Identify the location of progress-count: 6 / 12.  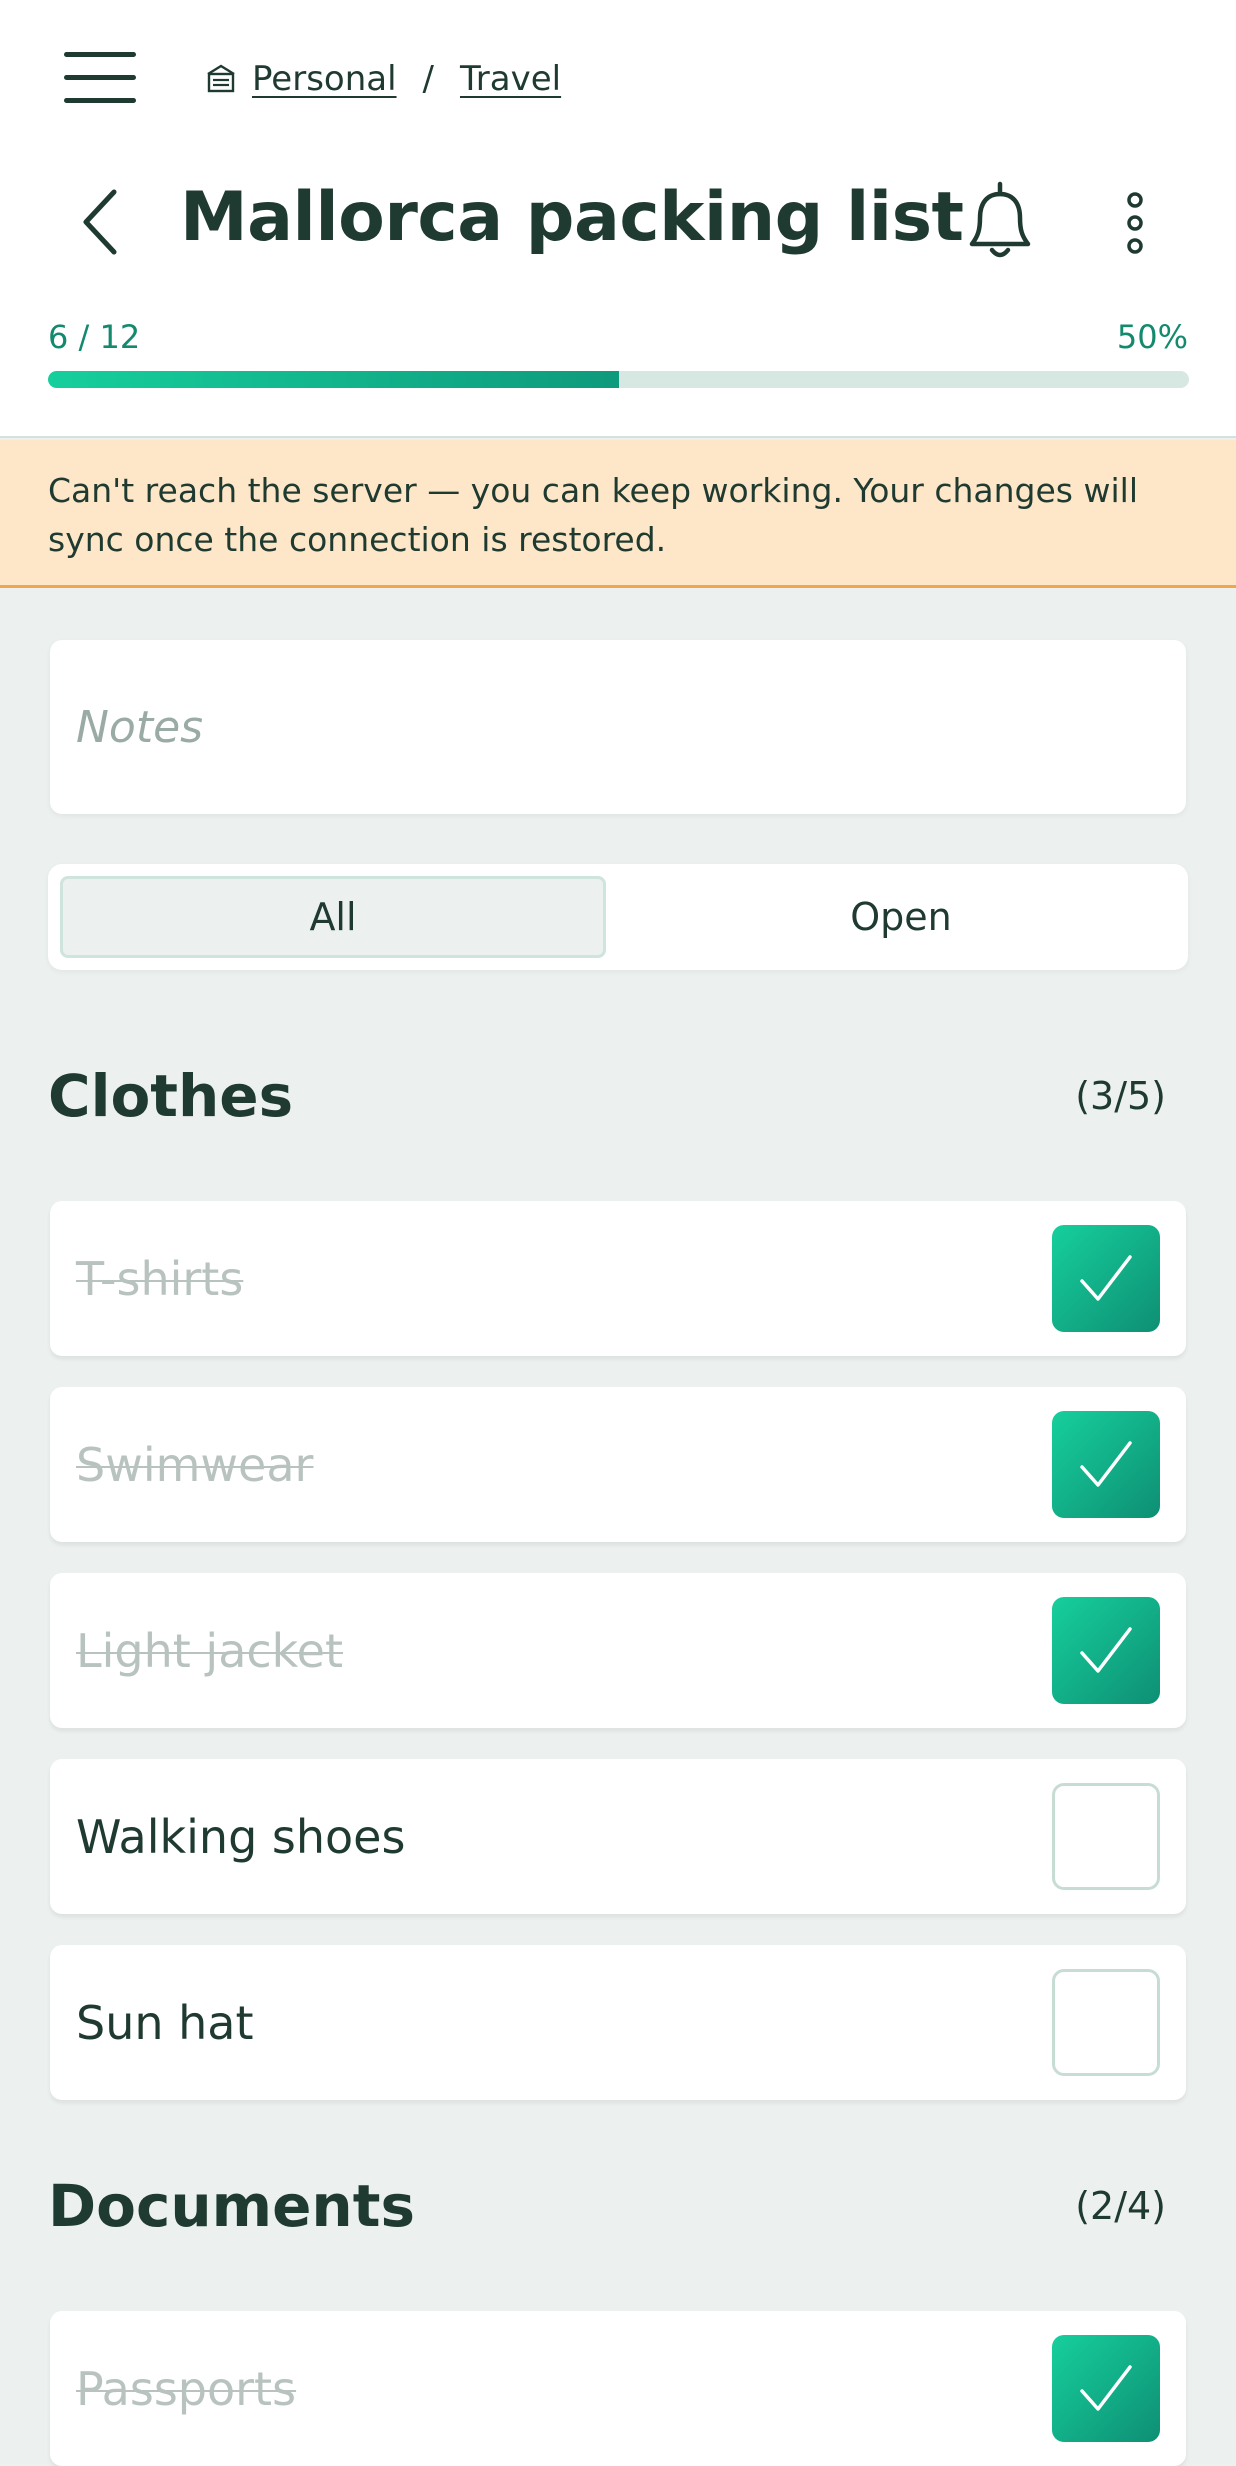
(94, 337).